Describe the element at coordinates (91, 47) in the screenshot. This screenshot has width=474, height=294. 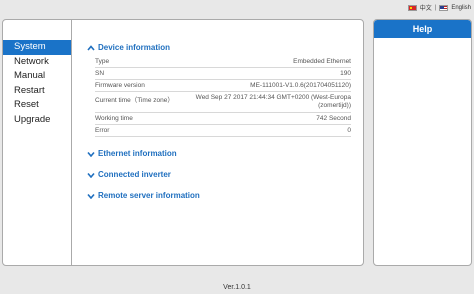
I see `chevron-up-icon` at that location.